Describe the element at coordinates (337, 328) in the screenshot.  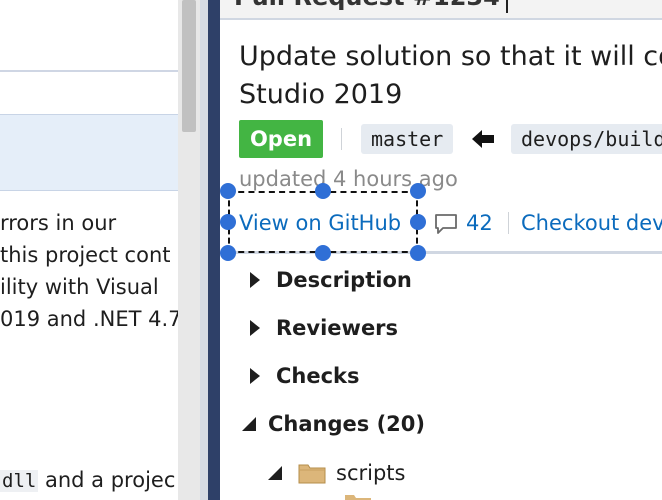
I see `tree-item-label: Reviewers` at that location.